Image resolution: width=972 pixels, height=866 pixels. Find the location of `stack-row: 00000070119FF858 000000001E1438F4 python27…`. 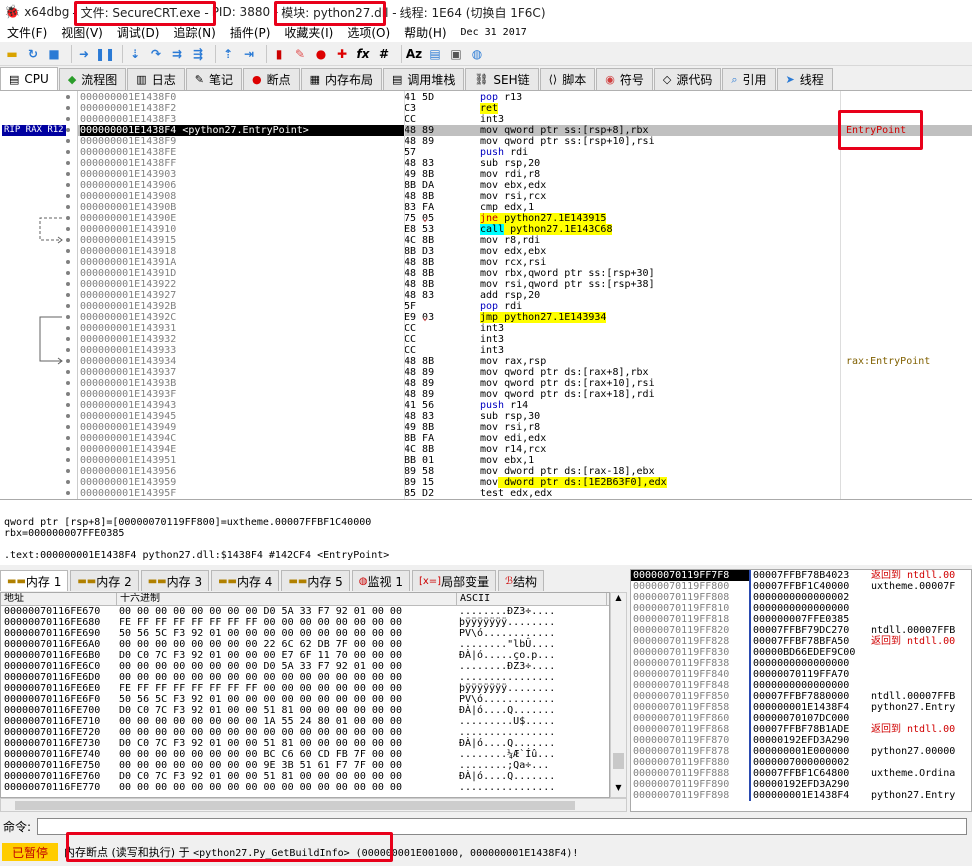

stack-row: 00000070119FF858 000000001E1438F4 python27… is located at coordinates (801, 707).